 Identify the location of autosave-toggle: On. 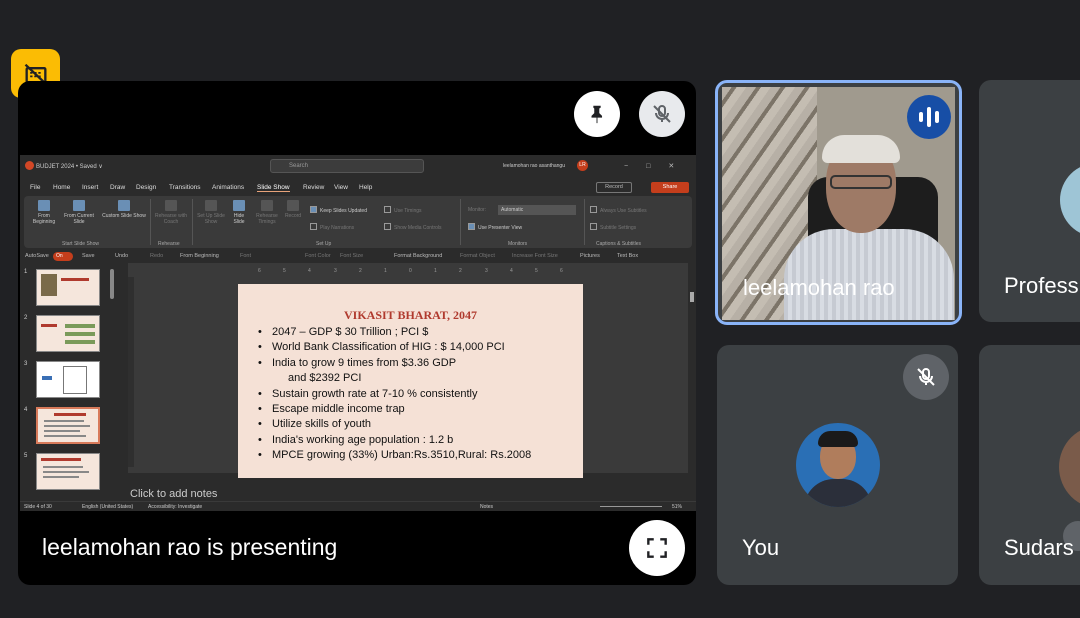
(63, 256).